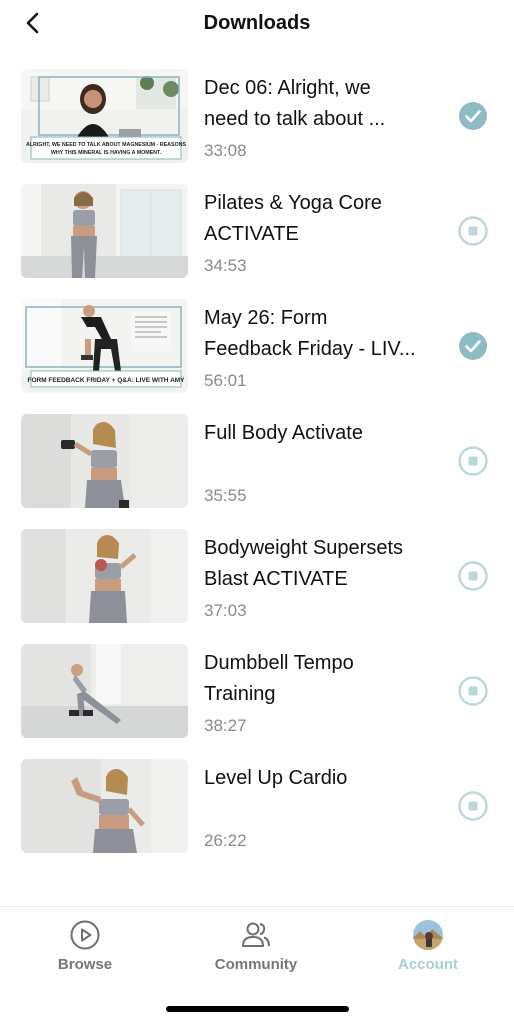  What do you see at coordinates (428, 935) in the screenshot?
I see `avatar` at bounding box center [428, 935].